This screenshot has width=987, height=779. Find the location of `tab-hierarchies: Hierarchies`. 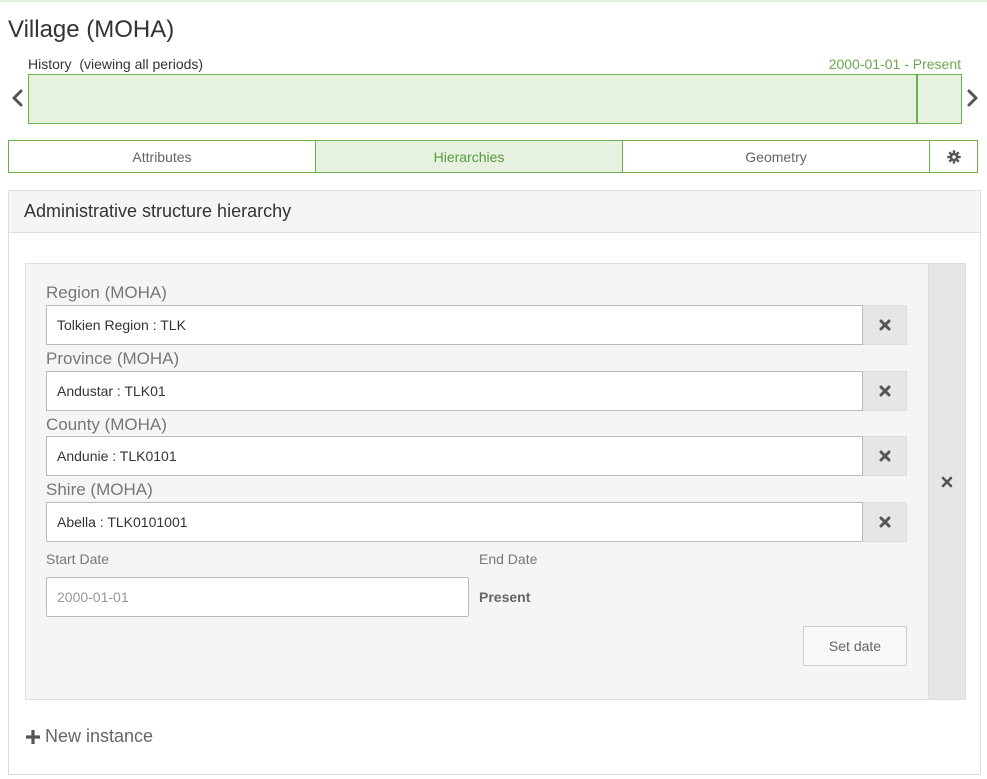

tab-hierarchies: Hierarchies is located at coordinates (469, 156).